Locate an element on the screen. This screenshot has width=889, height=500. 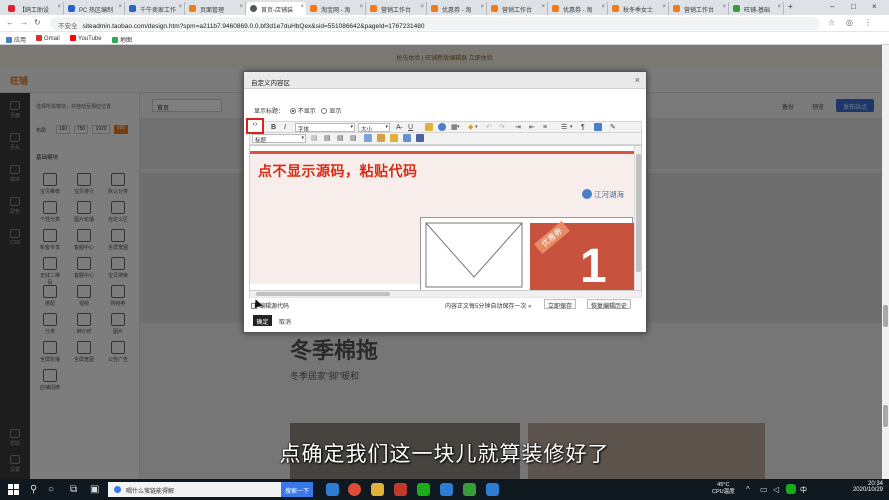
back-icon: ← is located at coordinates (10, 22).